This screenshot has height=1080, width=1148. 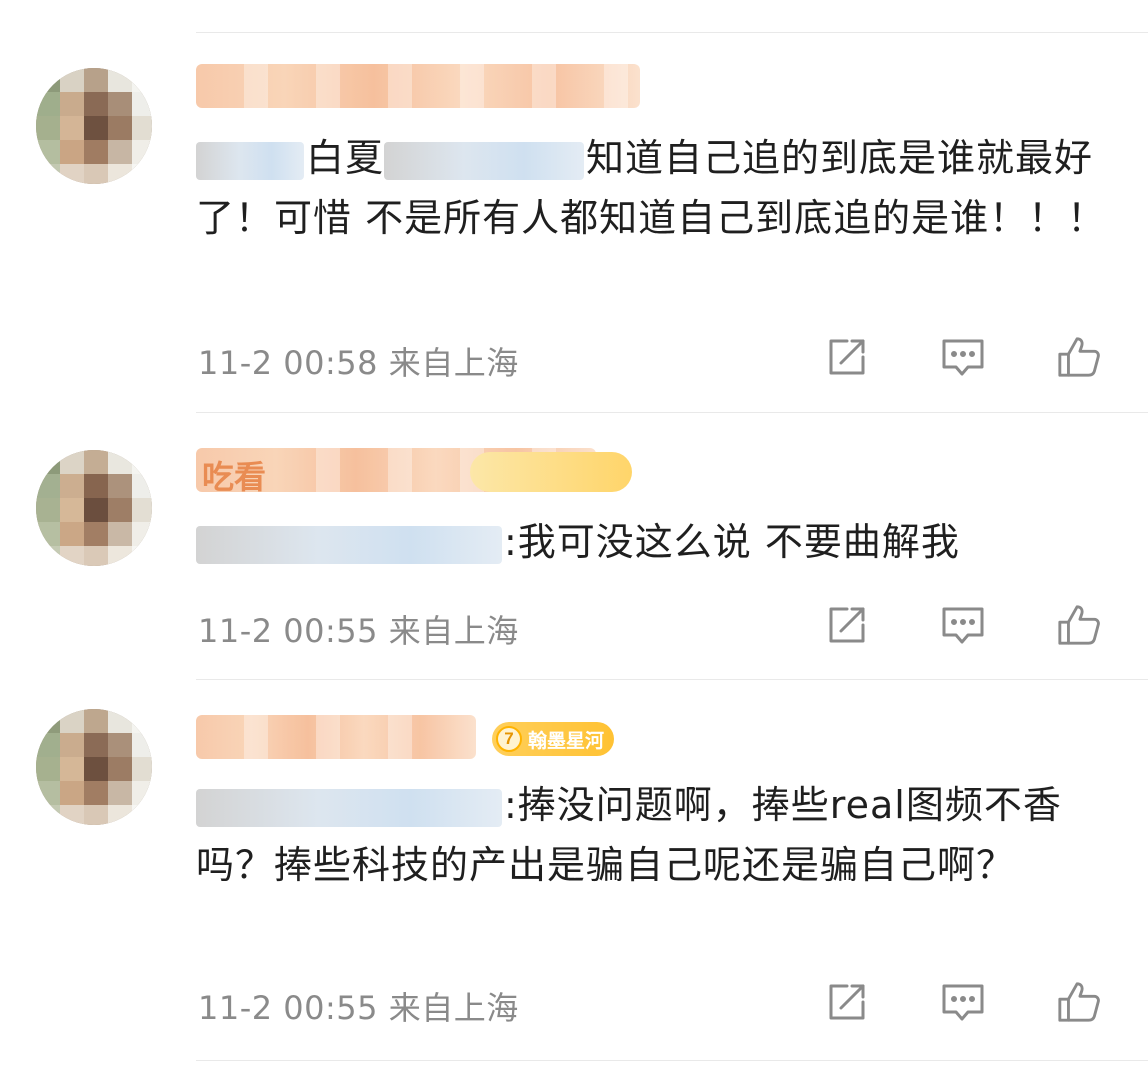 What do you see at coordinates (509, 739) in the screenshot?
I see `badge-level: 7` at bounding box center [509, 739].